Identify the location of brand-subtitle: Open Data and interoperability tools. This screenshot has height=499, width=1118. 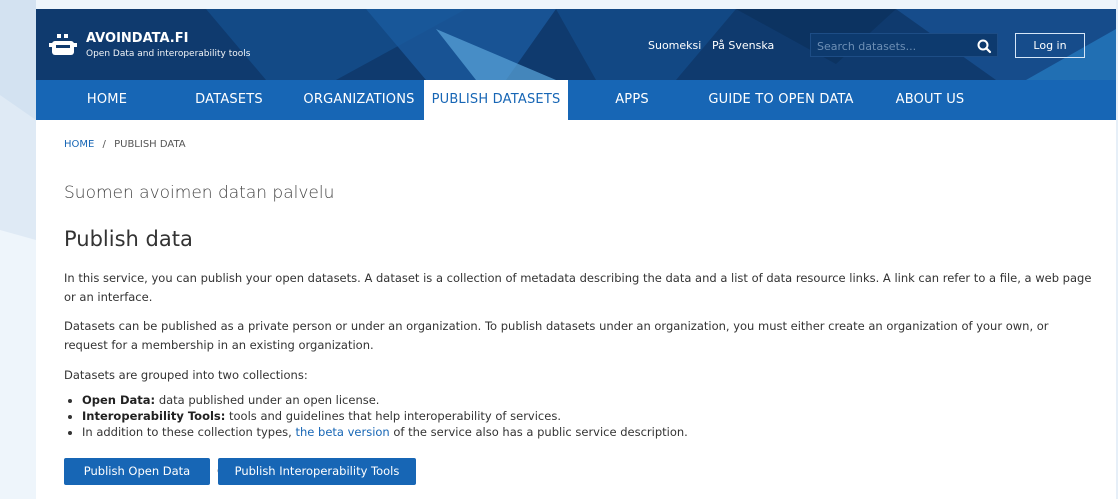
(168, 54).